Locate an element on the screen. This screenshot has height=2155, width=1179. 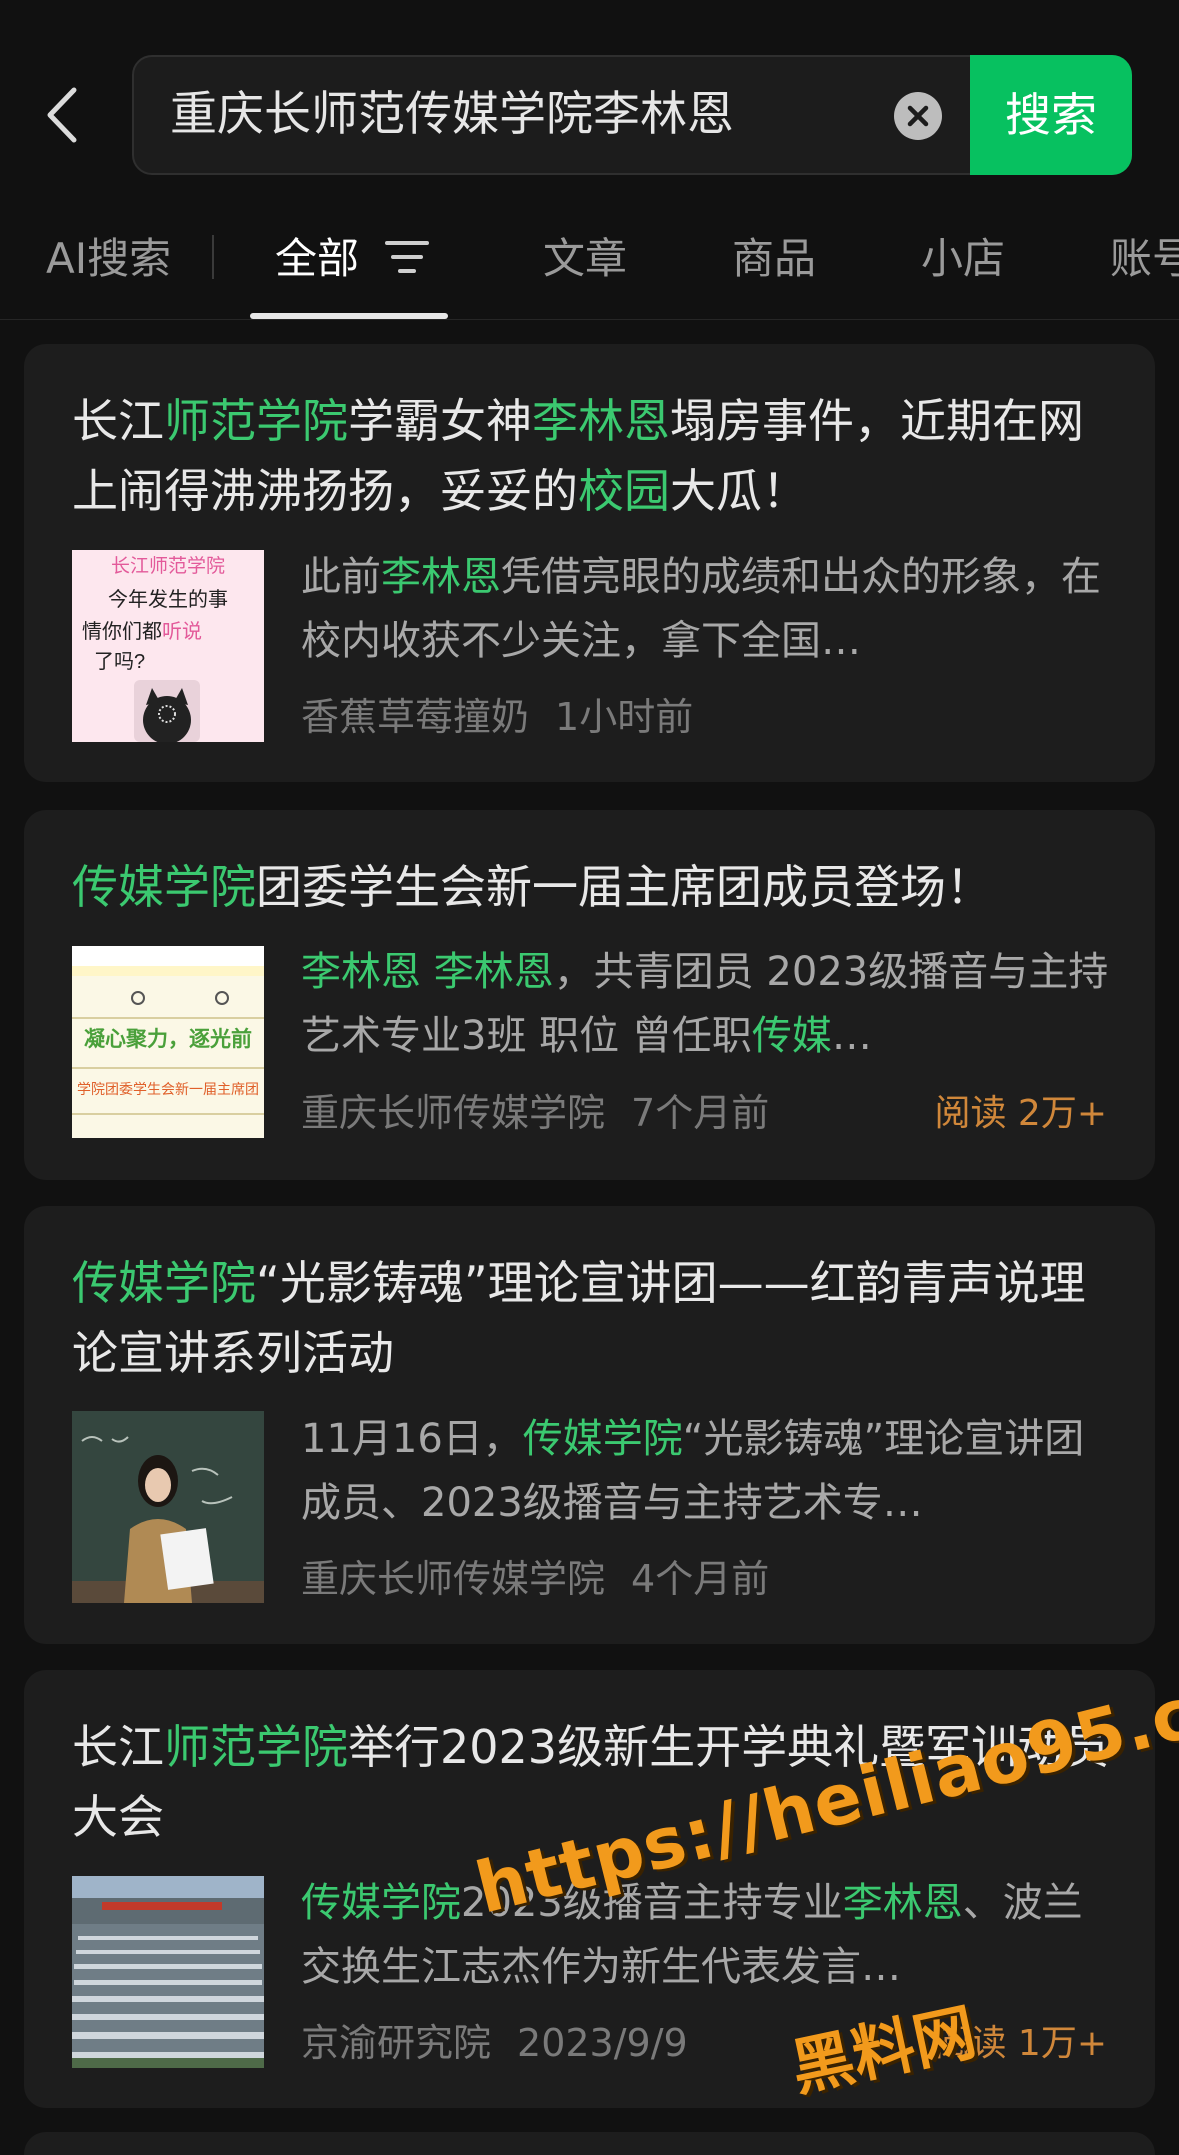
active-tab-indicator is located at coordinates (349, 316).